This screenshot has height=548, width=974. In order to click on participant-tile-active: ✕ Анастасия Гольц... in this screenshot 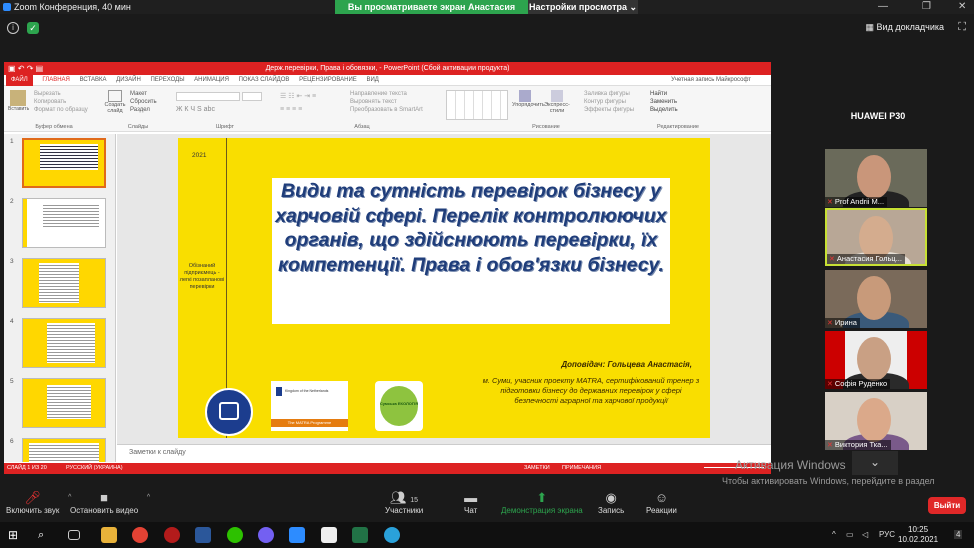, I will do `click(876, 237)`.